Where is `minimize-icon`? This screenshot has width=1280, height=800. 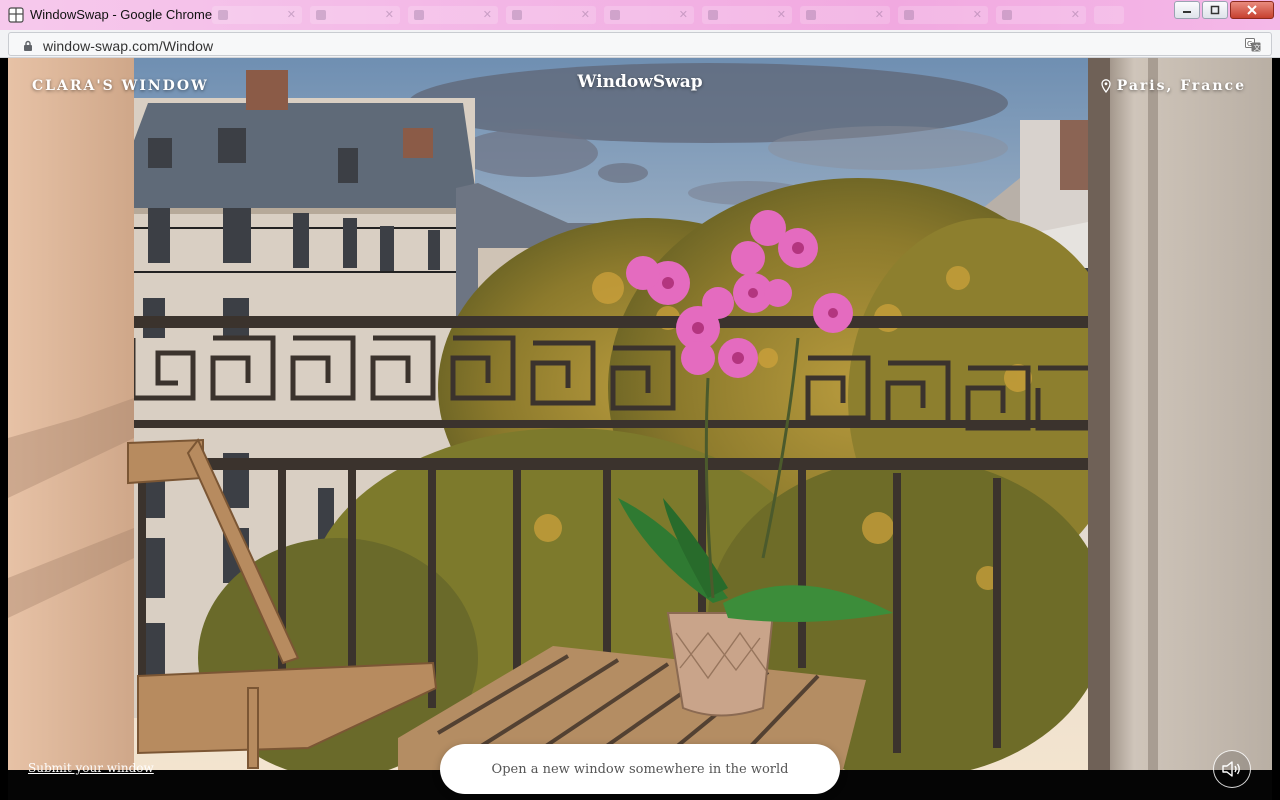
minimize-icon is located at coordinates (1187, 12).